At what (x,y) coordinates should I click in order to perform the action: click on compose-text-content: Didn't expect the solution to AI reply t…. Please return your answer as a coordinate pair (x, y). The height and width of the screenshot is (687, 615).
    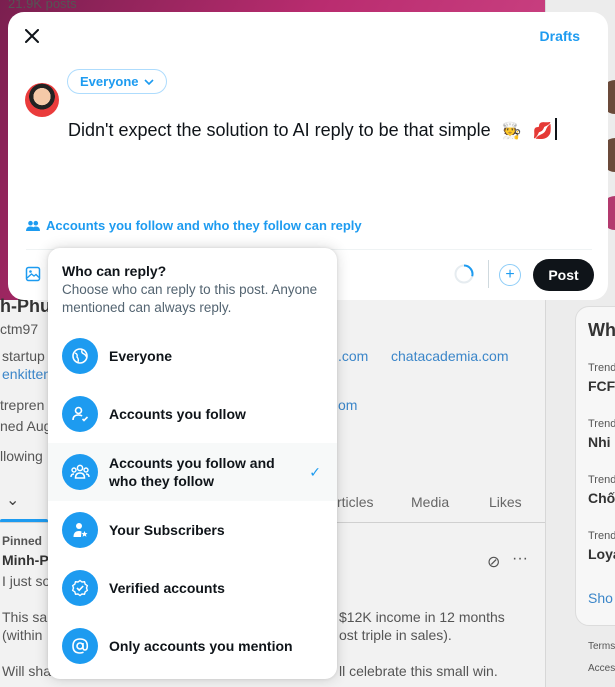
    Looking at the image, I should click on (279, 130).